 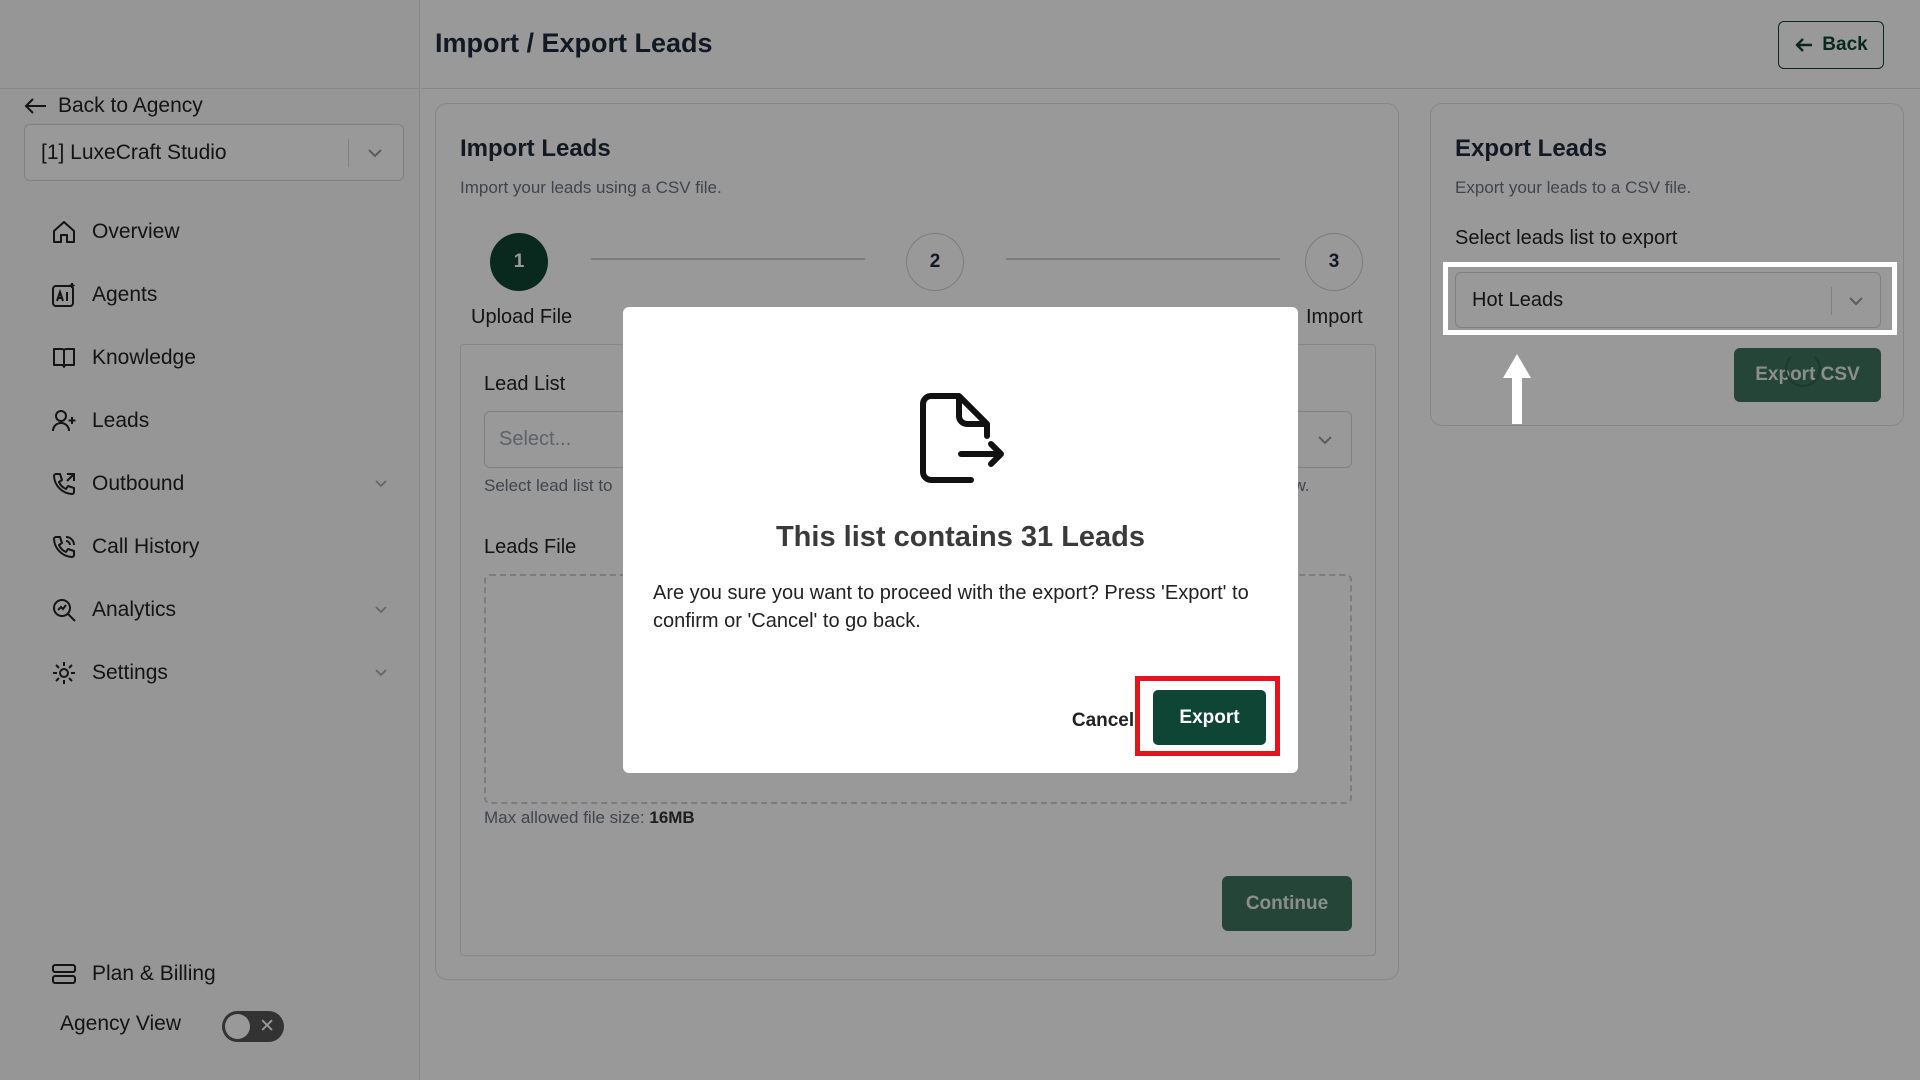 I want to click on file-export-icon, so click(x=962, y=438).